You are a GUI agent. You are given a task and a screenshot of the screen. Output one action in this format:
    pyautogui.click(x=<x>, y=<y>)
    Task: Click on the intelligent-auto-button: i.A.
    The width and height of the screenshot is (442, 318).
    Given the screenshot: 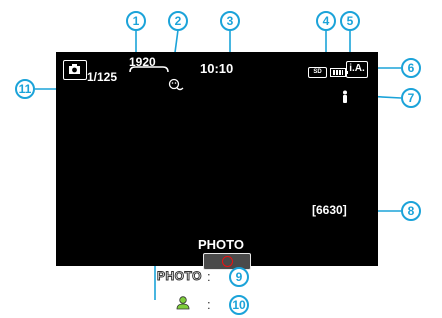 What is the action you would take?
    pyautogui.click(x=357, y=69)
    